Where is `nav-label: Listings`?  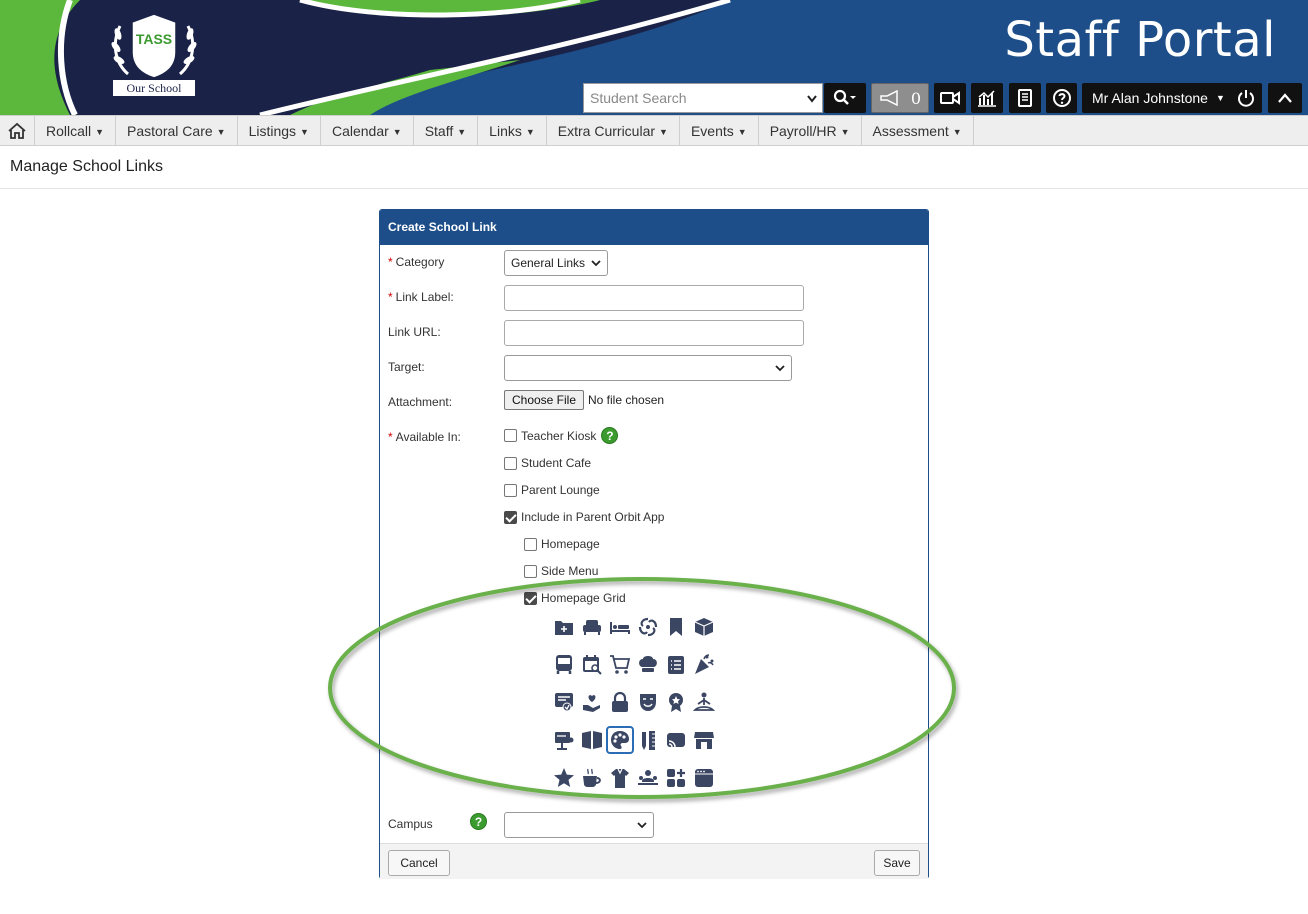
nav-label: Listings is located at coordinates (272, 131).